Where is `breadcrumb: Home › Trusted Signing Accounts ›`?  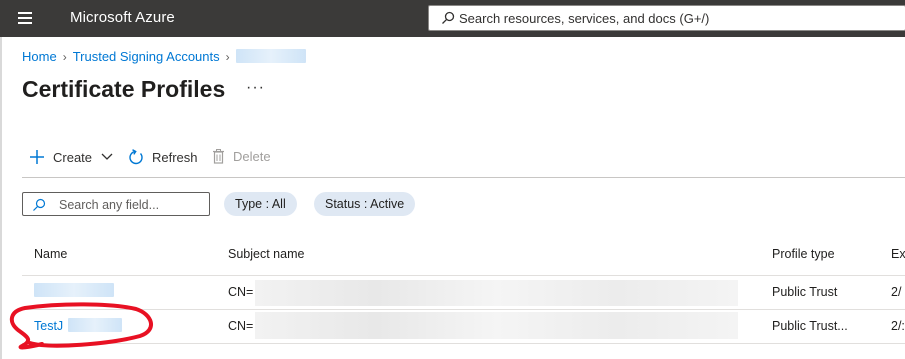 breadcrumb: Home › Trusted Signing Accounts › is located at coordinates (164, 56).